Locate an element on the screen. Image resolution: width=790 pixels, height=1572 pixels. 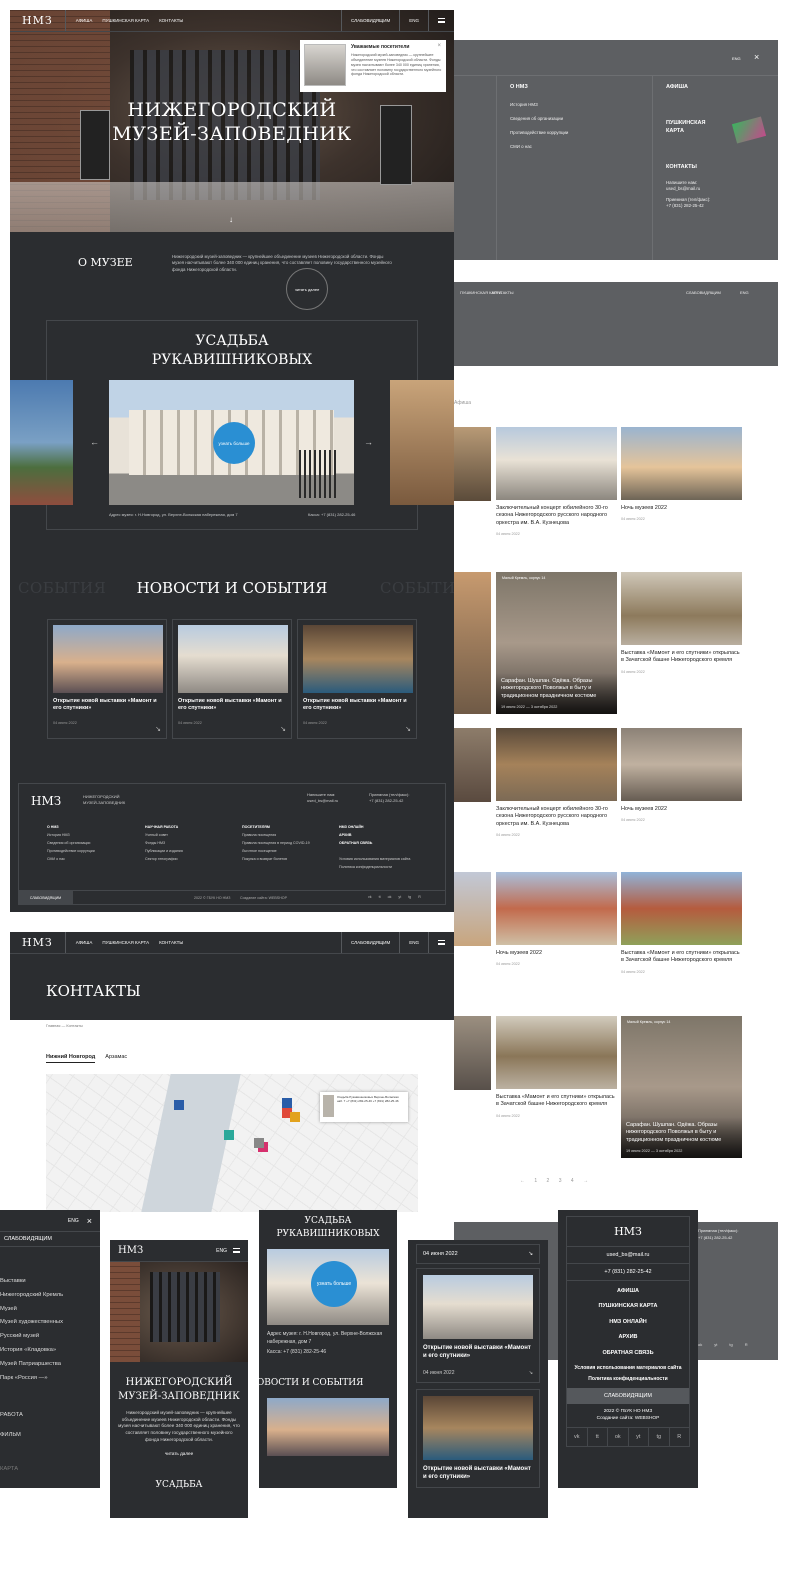
news-card-collapsed: 04 июня 2022 ↘ is located at coordinates (478, 1254).